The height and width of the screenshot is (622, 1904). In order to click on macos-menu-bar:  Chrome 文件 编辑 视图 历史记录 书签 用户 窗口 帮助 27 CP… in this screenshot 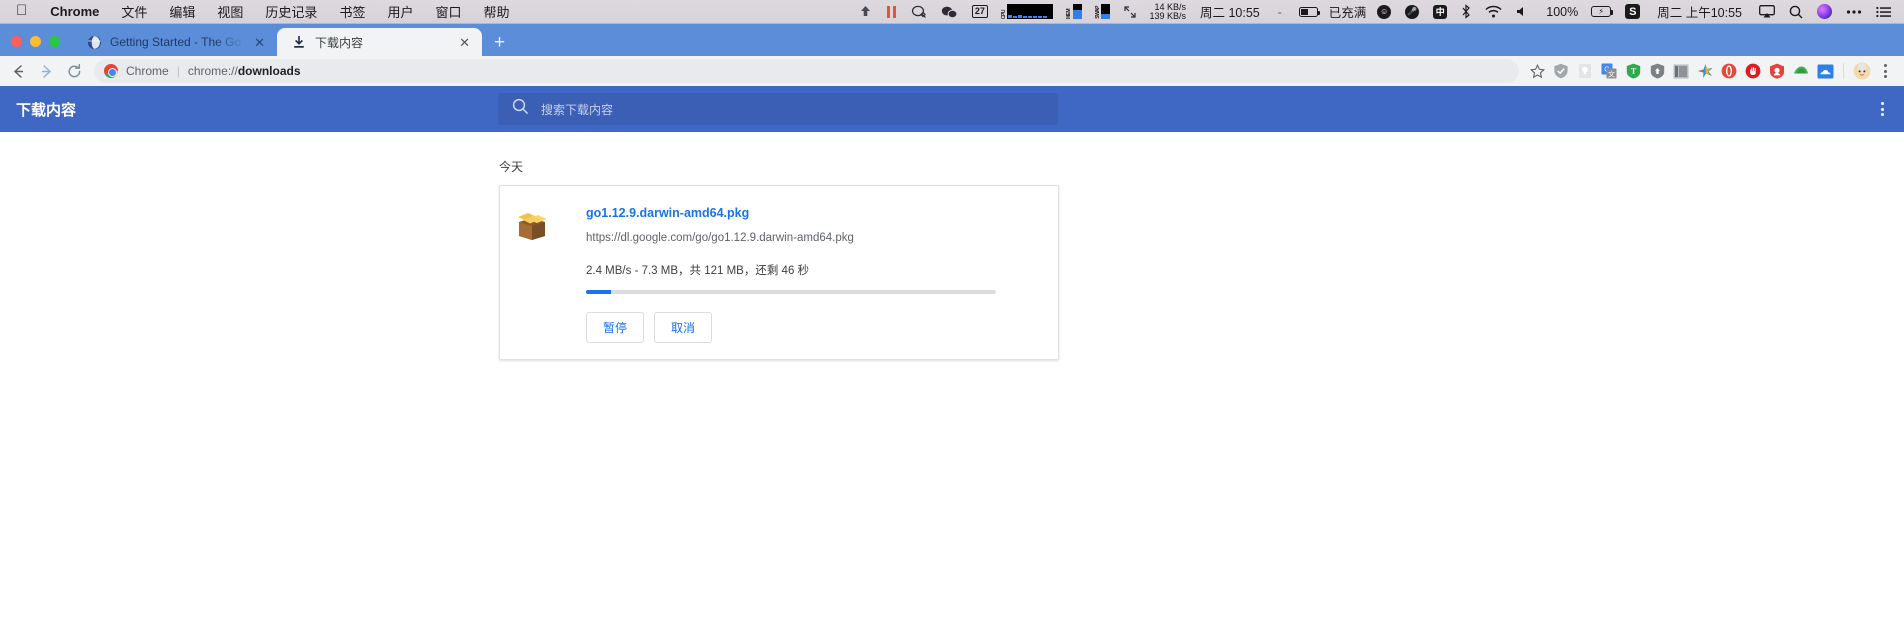, I will do `click(952, 12)`.